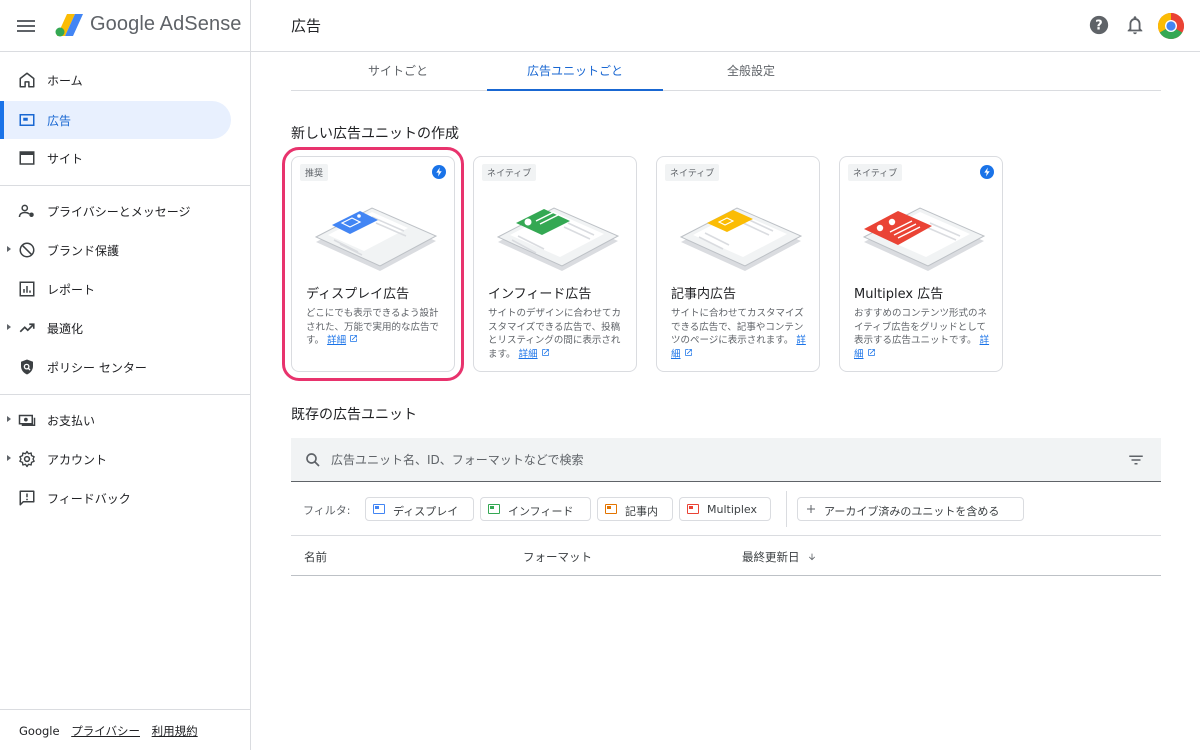 This screenshot has height=750, width=1200. What do you see at coordinates (811, 510) in the screenshot?
I see `add-icon` at bounding box center [811, 510].